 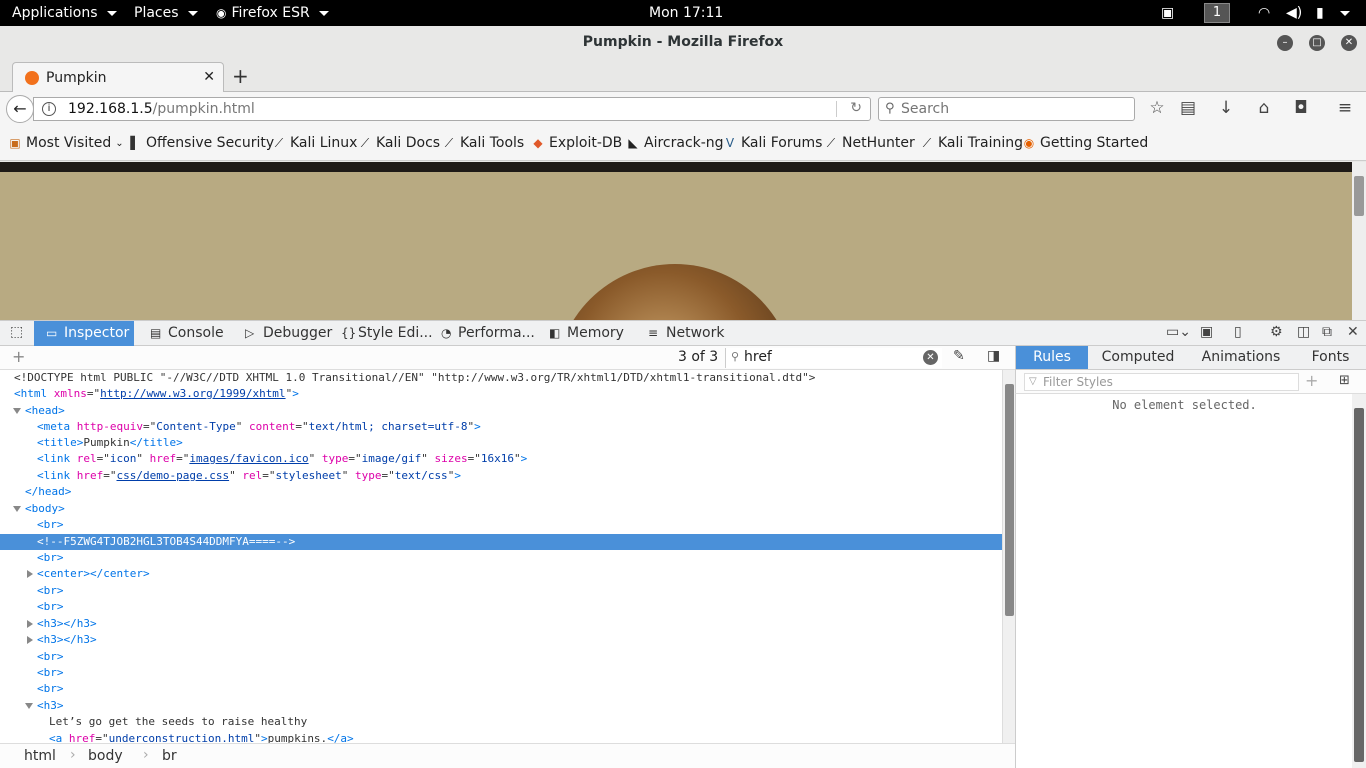 What do you see at coordinates (40, 756) in the screenshot?
I see `breadcrumb-html: html` at bounding box center [40, 756].